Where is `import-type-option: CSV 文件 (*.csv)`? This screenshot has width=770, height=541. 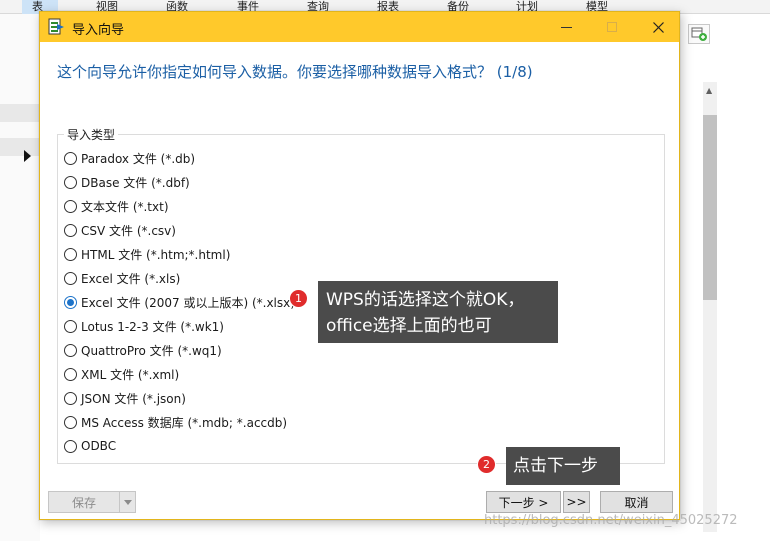 import-type-option: CSV 文件 (*.csv) is located at coordinates (120, 230).